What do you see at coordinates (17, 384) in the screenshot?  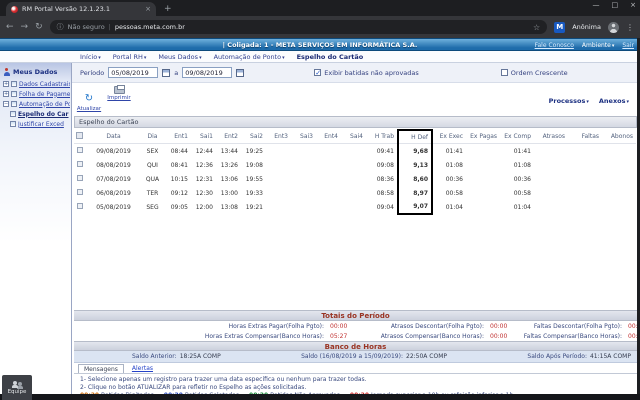 I see `people-icon` at bounding box center [17, 384].